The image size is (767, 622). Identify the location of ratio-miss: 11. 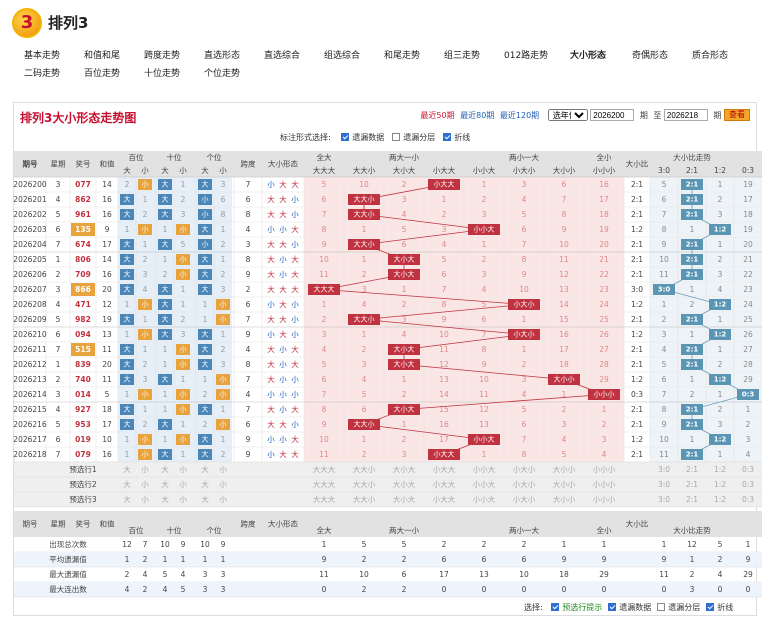
(664, 274).